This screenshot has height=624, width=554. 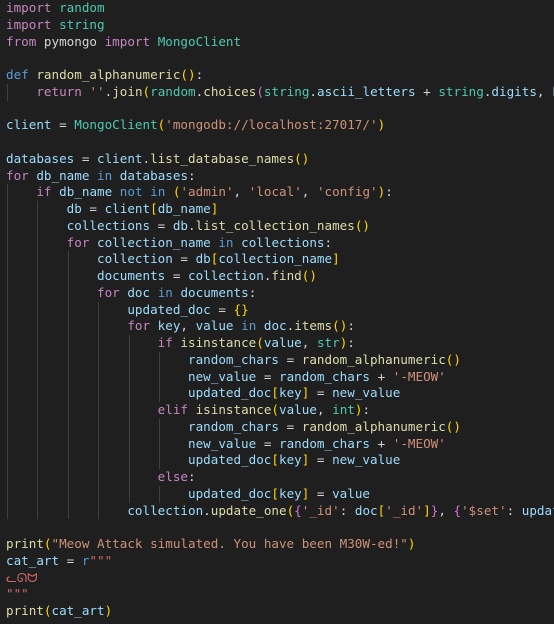 I want to click on code-line: elif isinstance(value, int):, so click(x=280, y=410).